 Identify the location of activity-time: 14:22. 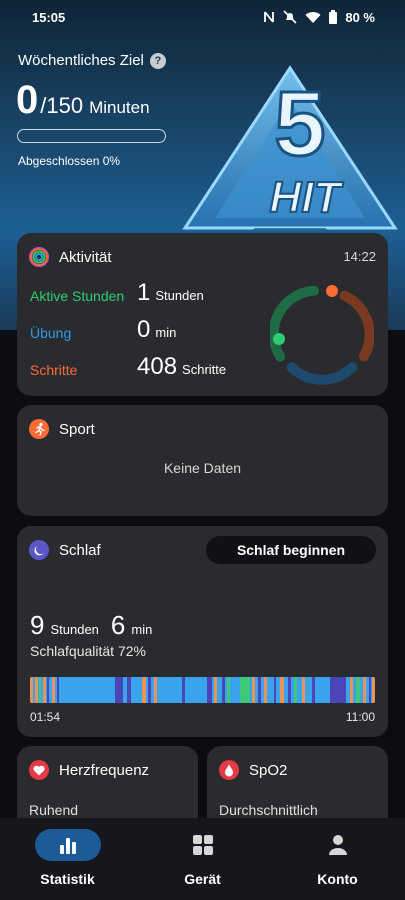
(359, 256).